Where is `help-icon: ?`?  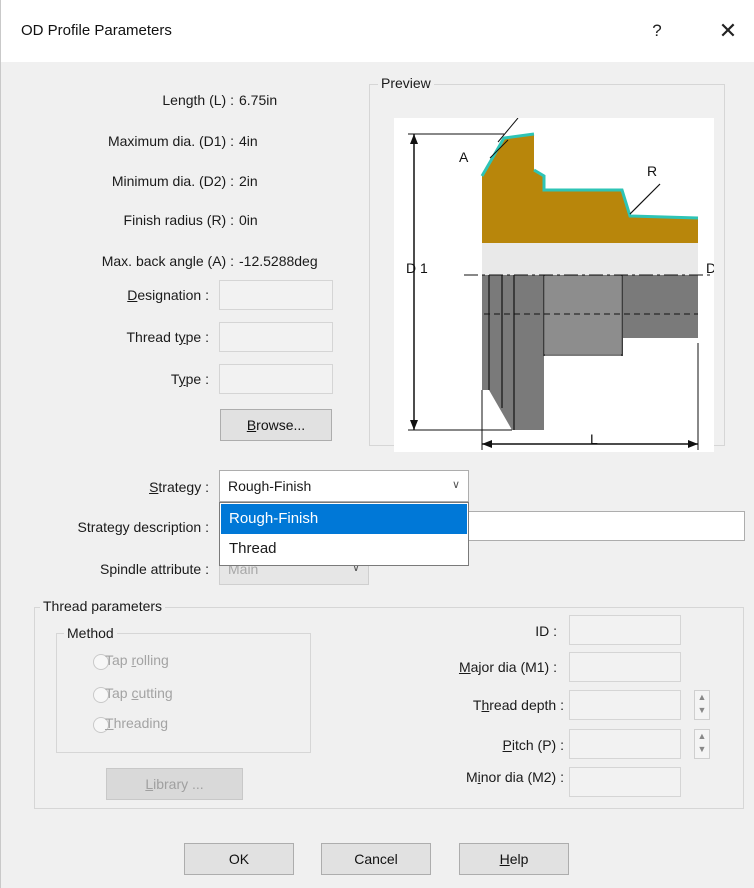 help-icon: ? is located at coordinates (657, 31).